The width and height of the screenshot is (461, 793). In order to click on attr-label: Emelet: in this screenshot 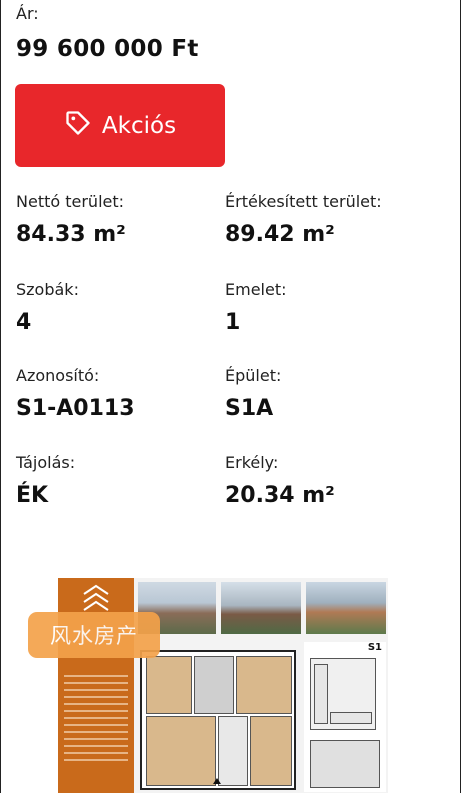, I will do `click(256, 289)`.